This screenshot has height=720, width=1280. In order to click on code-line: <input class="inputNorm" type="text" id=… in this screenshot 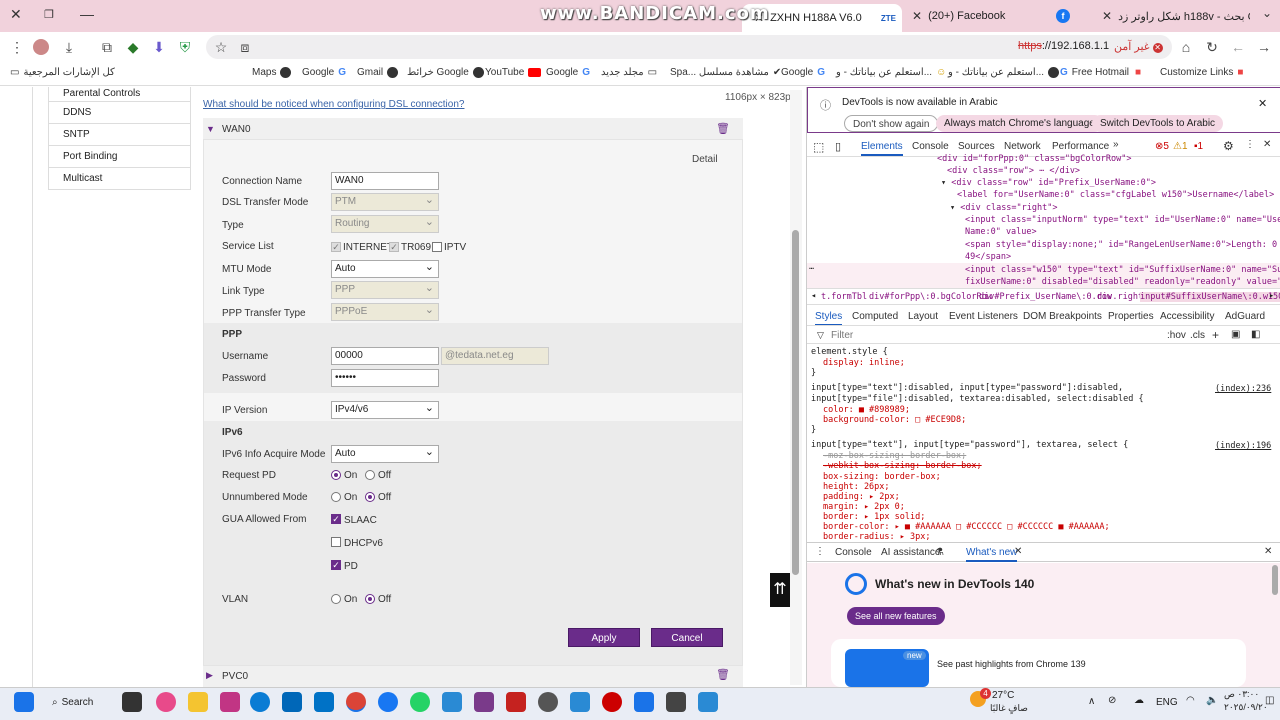, I will do `click(1122, 220)`.